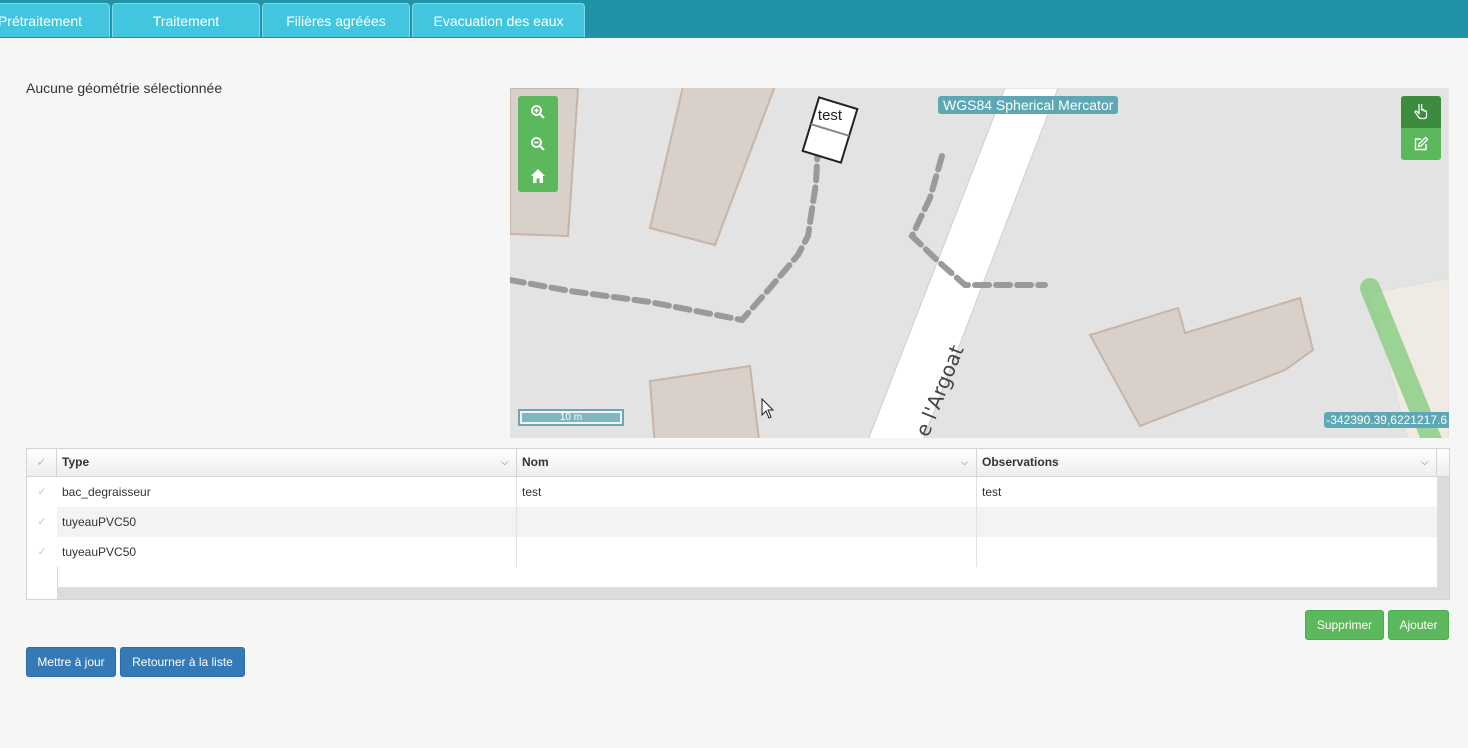  Describe the element at coordinates (498, 20) in the screenshot. I see `tab-evacuation-des-eaux: Evacuation des eaux` at that location.